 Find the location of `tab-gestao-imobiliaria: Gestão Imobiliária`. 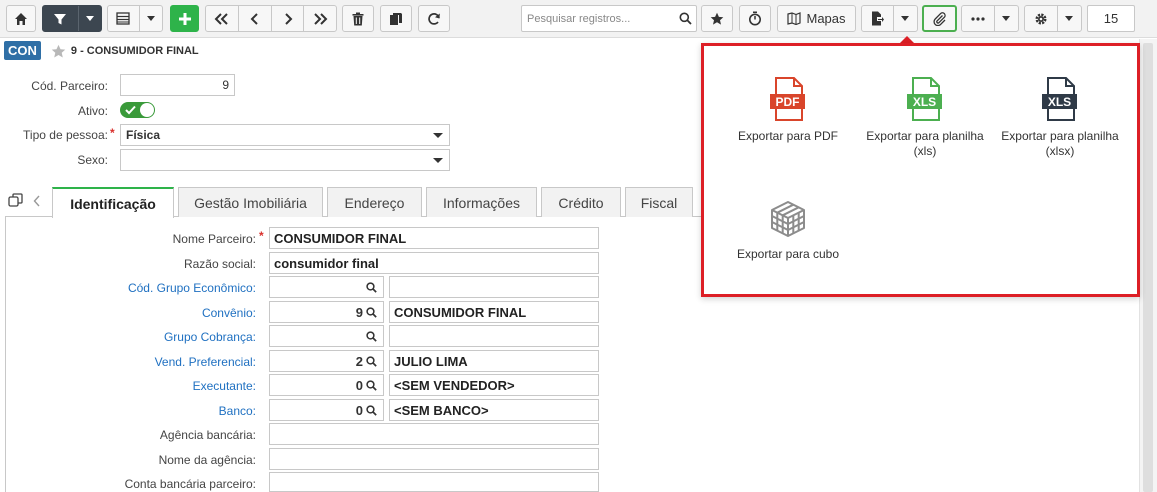

tab-gestao-imobiliaria: Gestão Imobiliária is located at coordinates (250, 202).